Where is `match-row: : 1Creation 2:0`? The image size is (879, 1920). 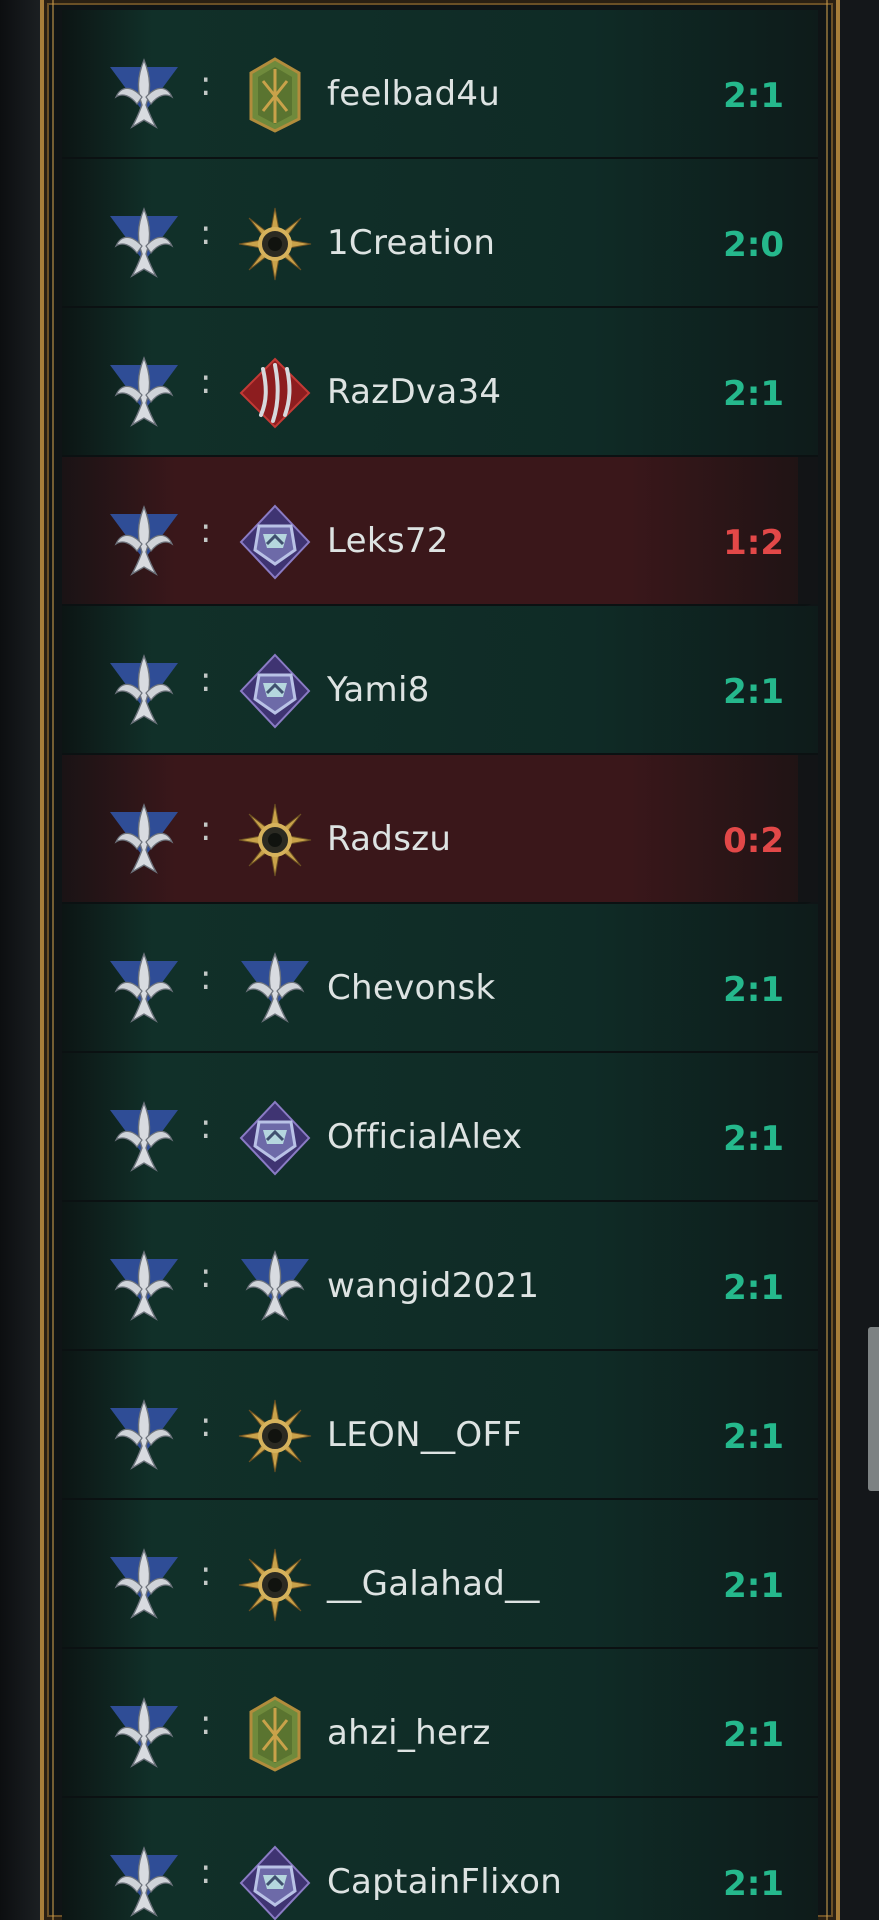 match-row: : 1Creation 2:0 is located at coordinates (440, 233).